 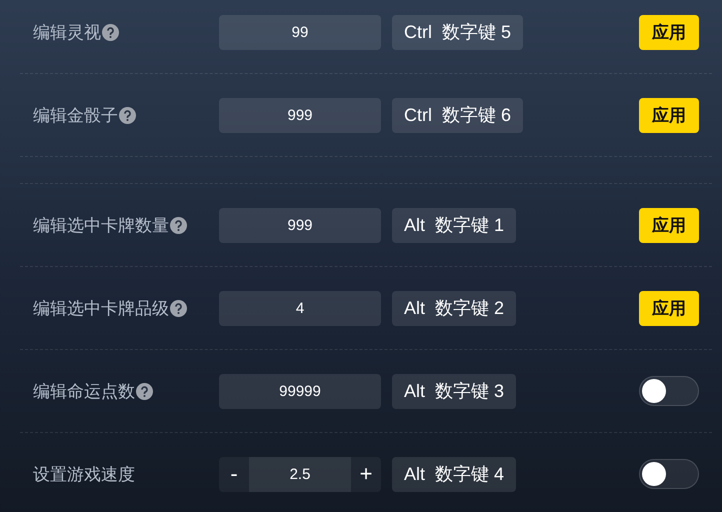 I want to click on setting-label: 编辑灵视, so click(x=67, y=33).